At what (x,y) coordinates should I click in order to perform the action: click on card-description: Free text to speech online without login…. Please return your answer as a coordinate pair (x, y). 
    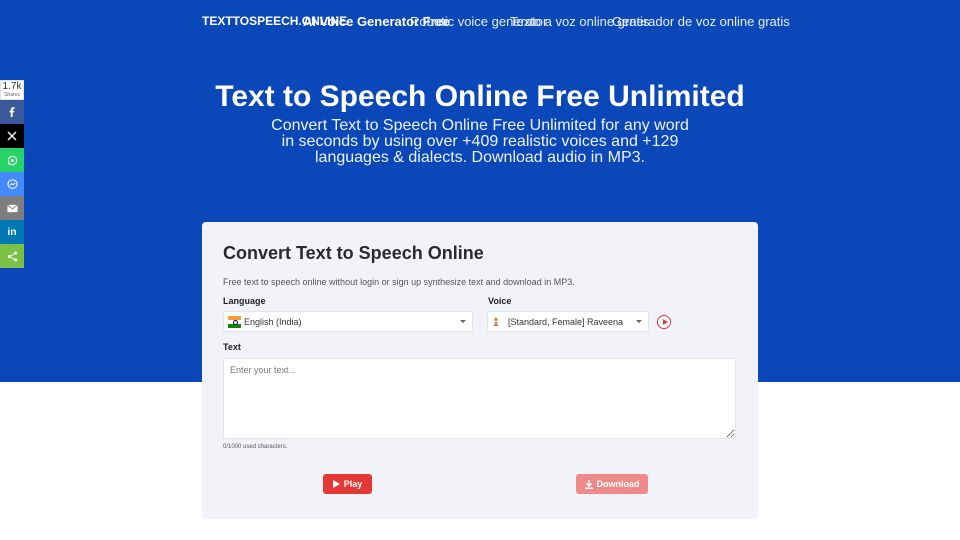
    Looking at the image, I should click on (399, 282).